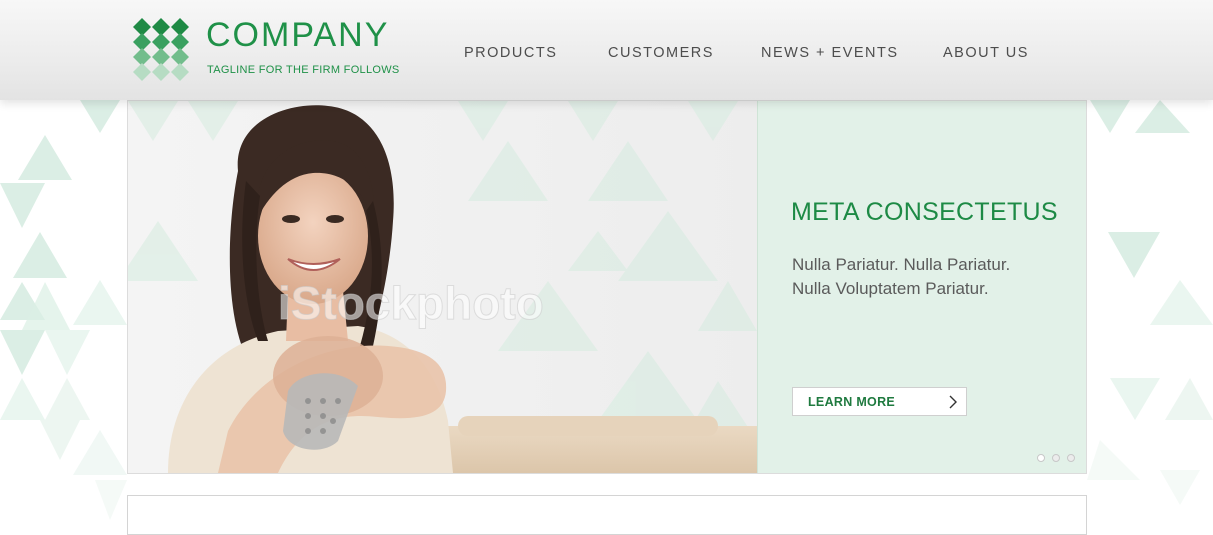  Describe the element at coordinates (953, 402) in the screenshot. I see `chevron-right-icon` at that location.